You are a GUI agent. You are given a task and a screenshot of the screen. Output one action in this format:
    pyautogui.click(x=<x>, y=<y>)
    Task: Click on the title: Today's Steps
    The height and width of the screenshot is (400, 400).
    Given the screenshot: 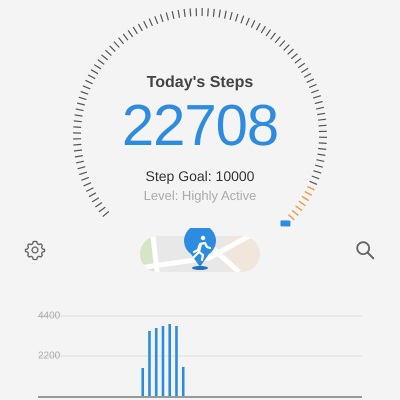 What is the action you would take?
    pyautogui.click(x=200, y=83)
    